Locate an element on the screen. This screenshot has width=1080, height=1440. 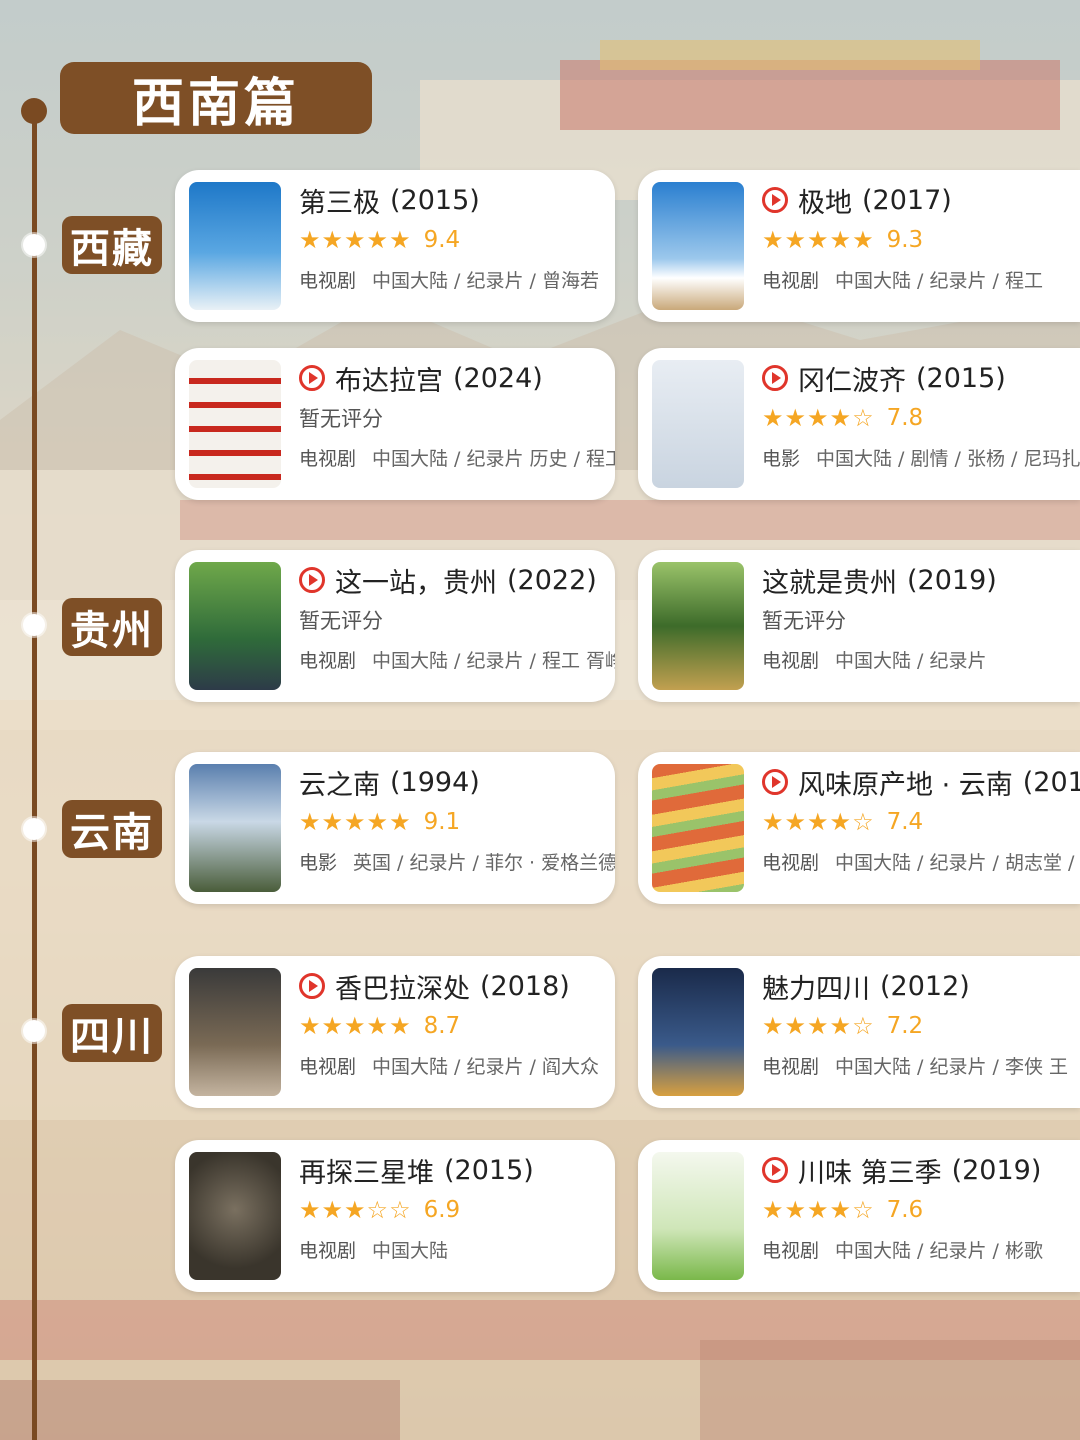
card-meta: 中国大陆 / 纪录片 / 程工 is located at coordinates (939, 280).